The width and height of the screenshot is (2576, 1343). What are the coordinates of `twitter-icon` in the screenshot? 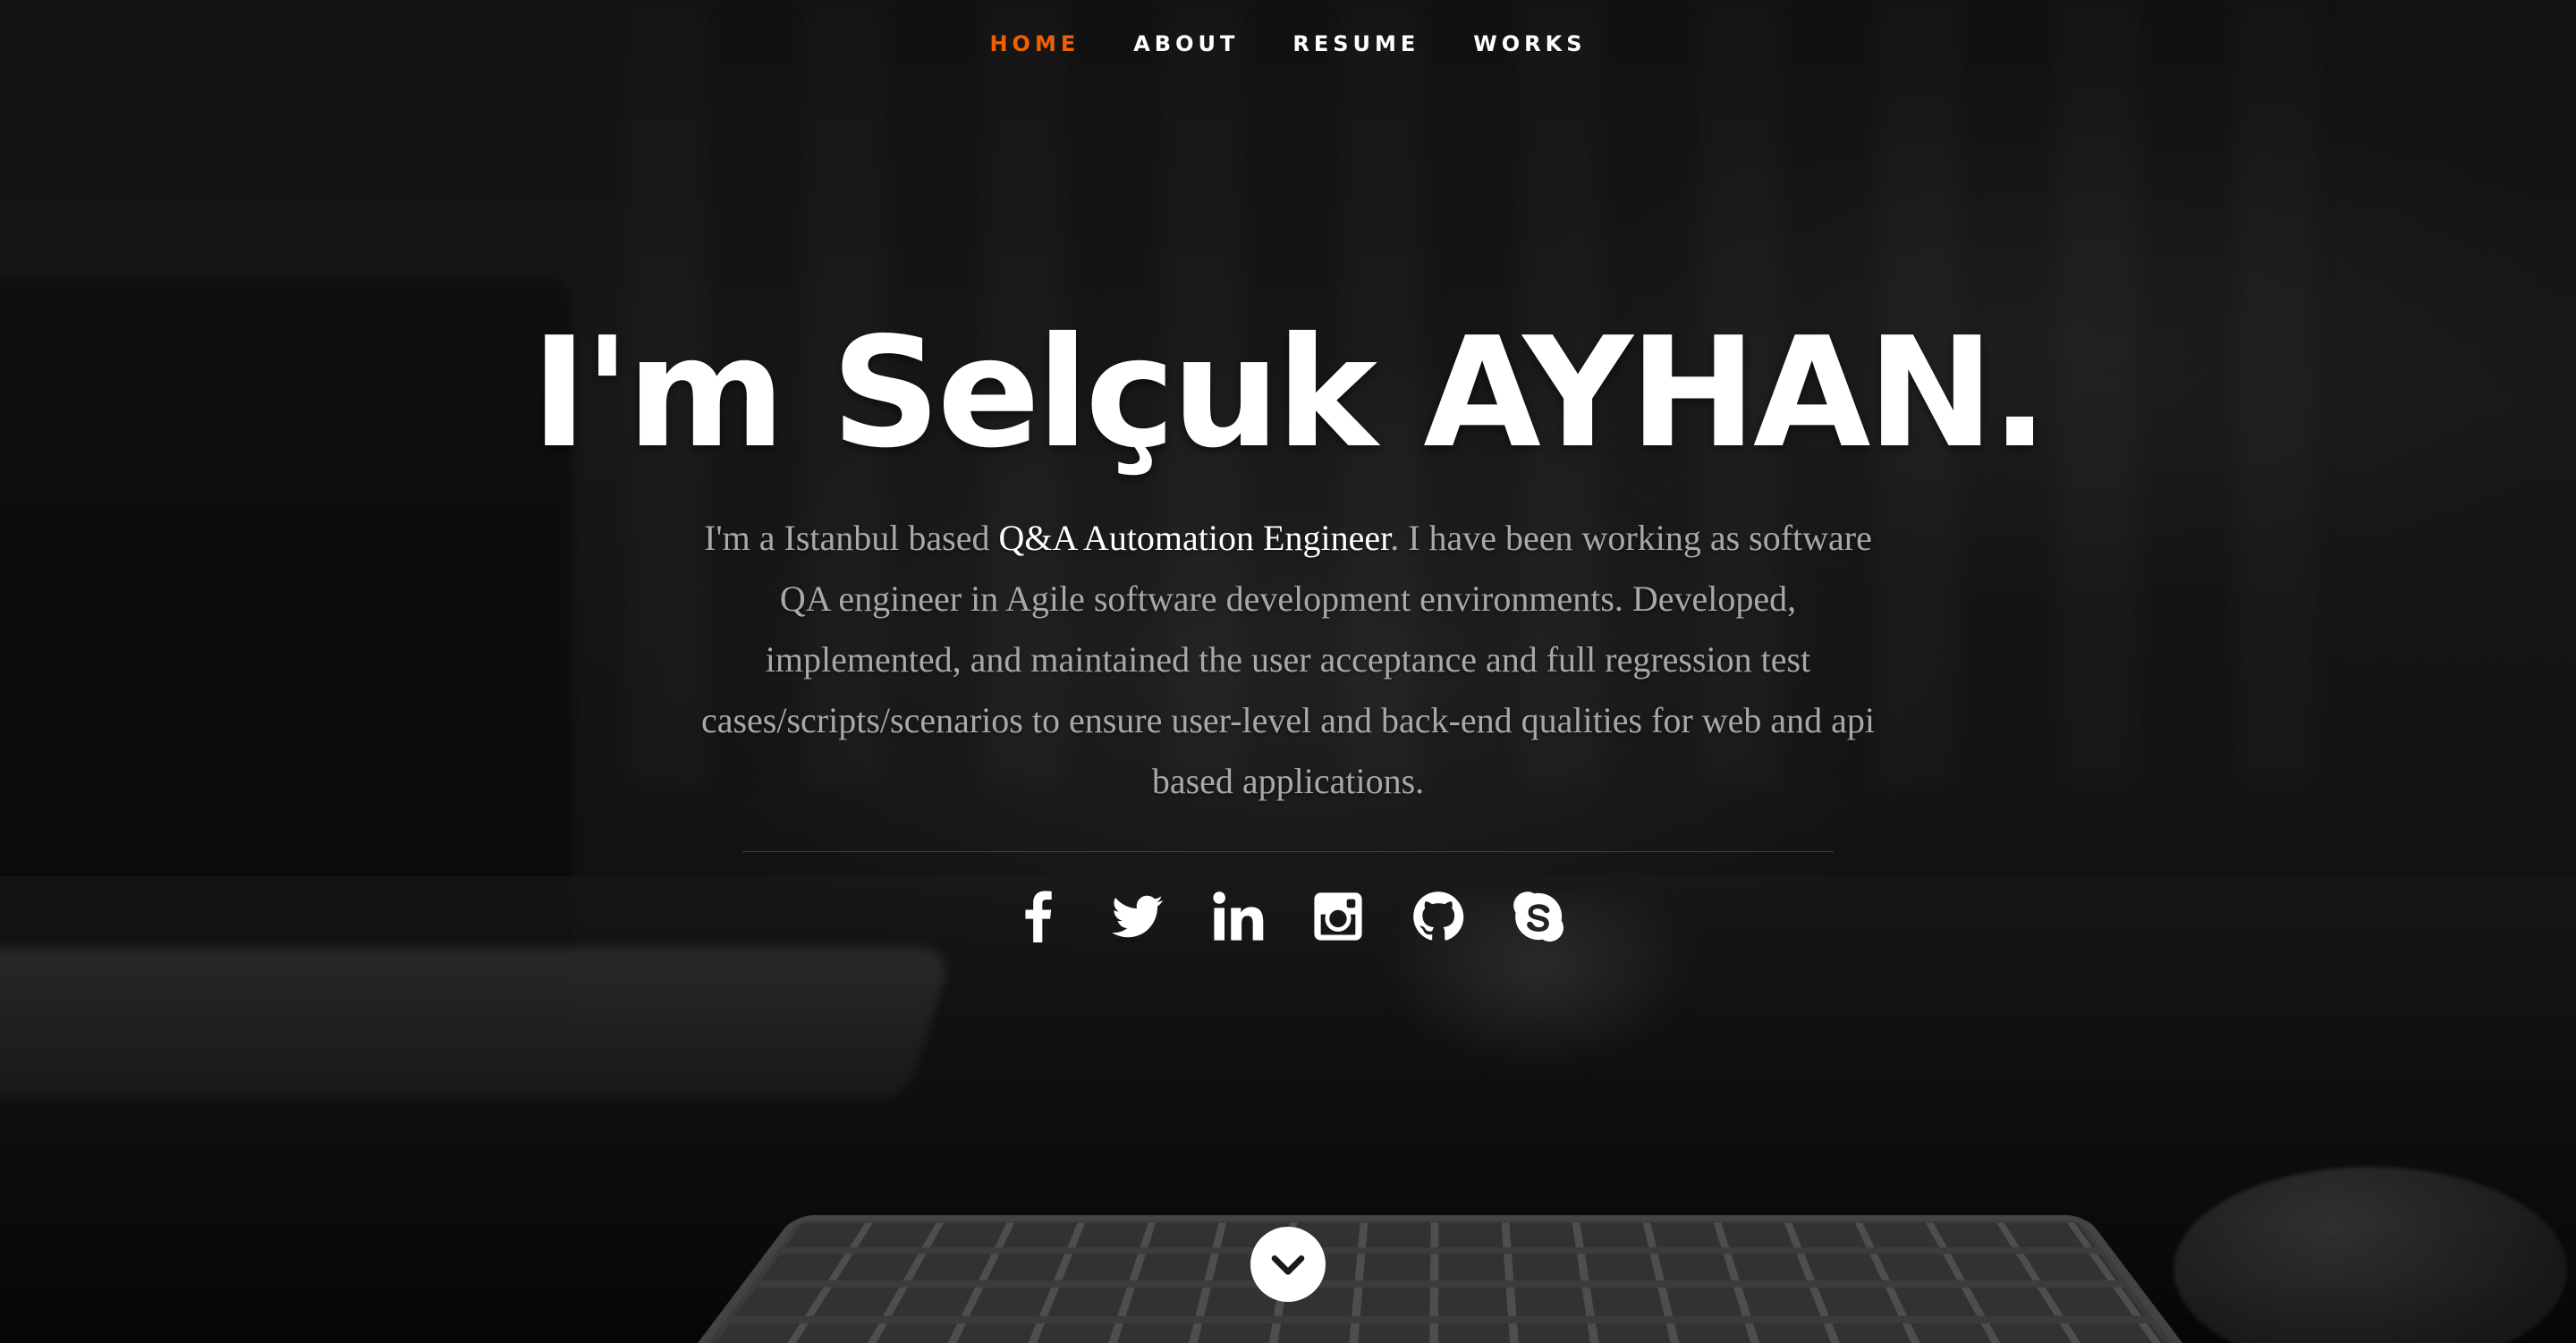 It's located at (1138, 916).